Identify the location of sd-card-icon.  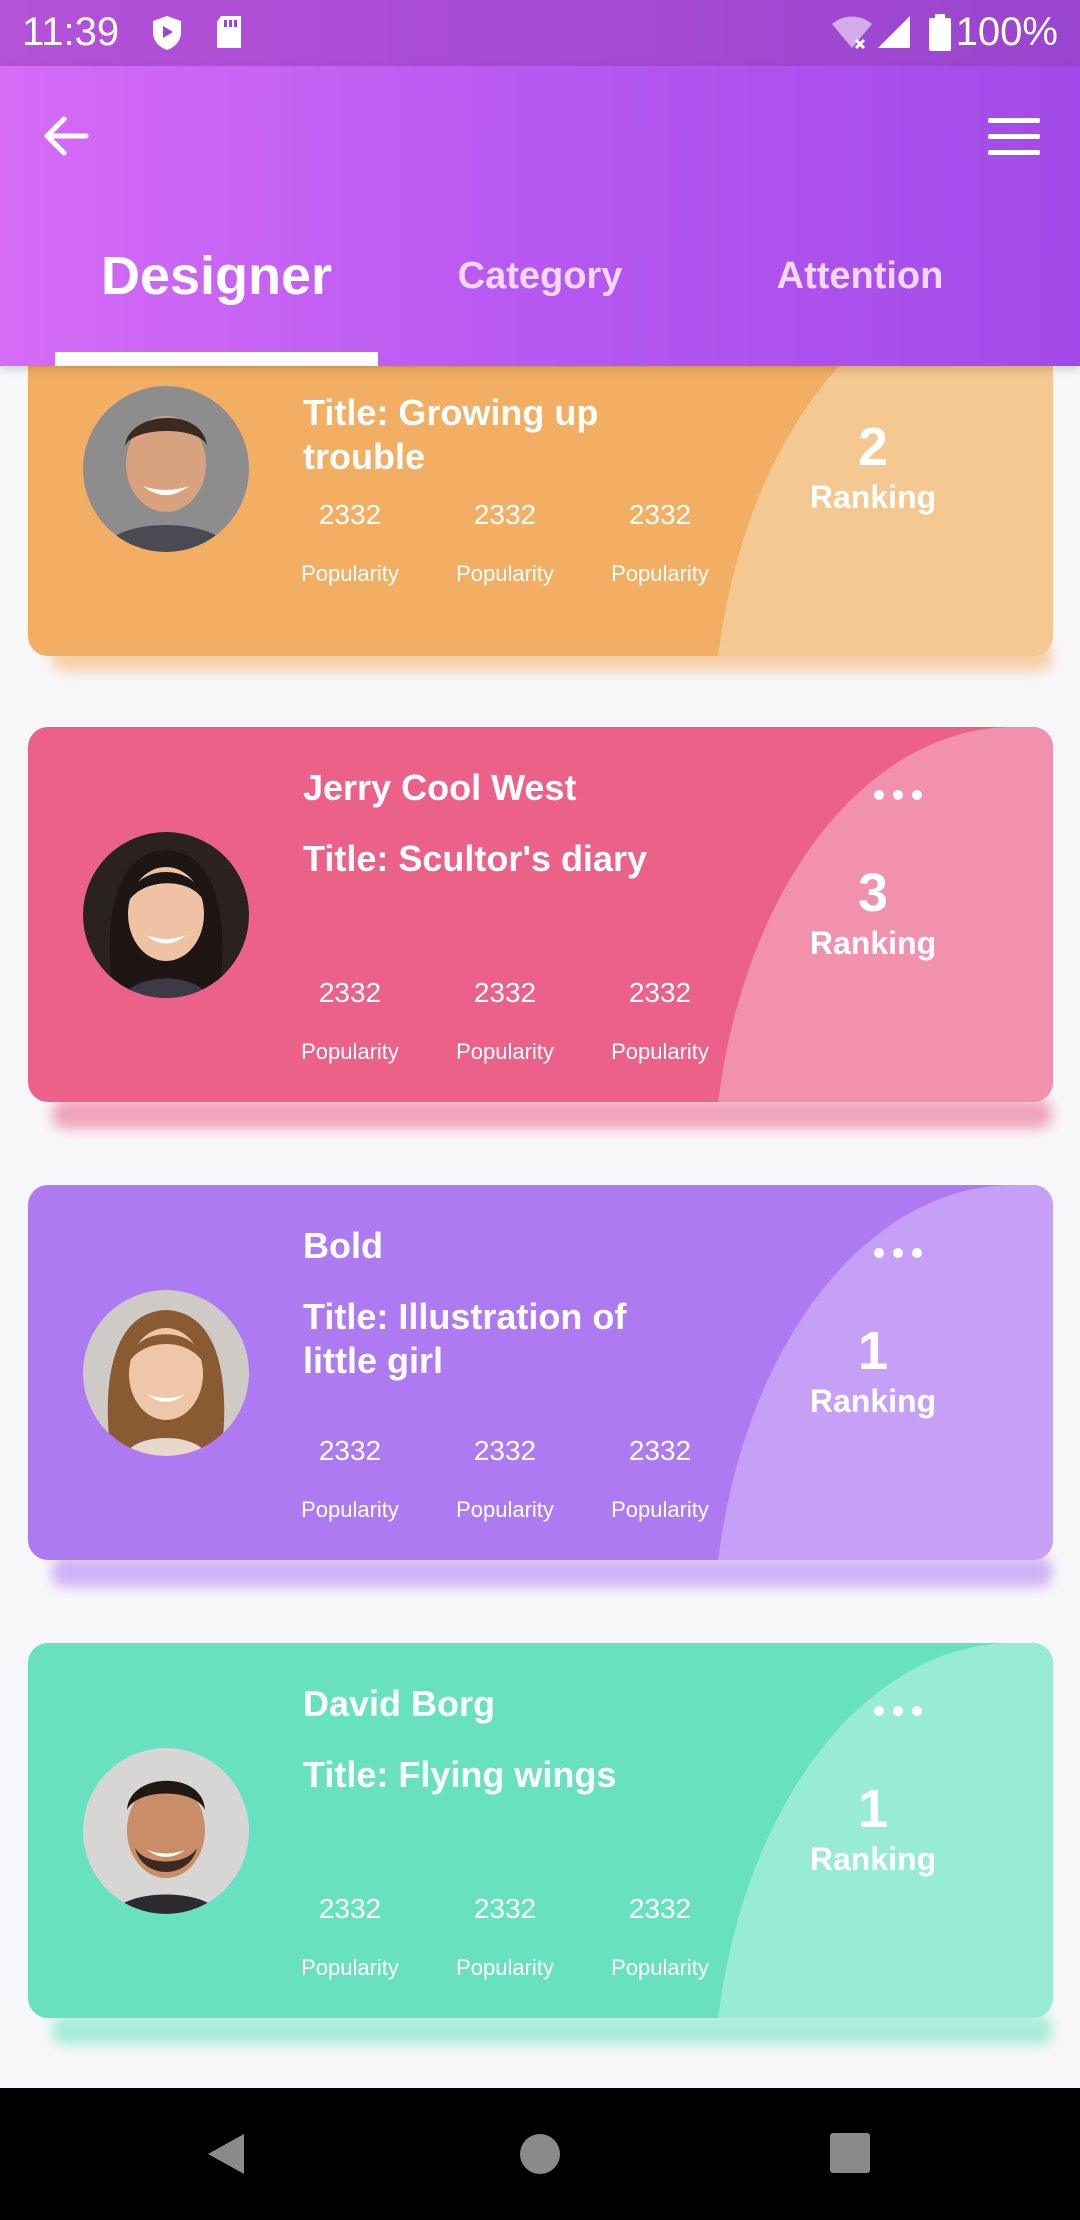
(229, 32).